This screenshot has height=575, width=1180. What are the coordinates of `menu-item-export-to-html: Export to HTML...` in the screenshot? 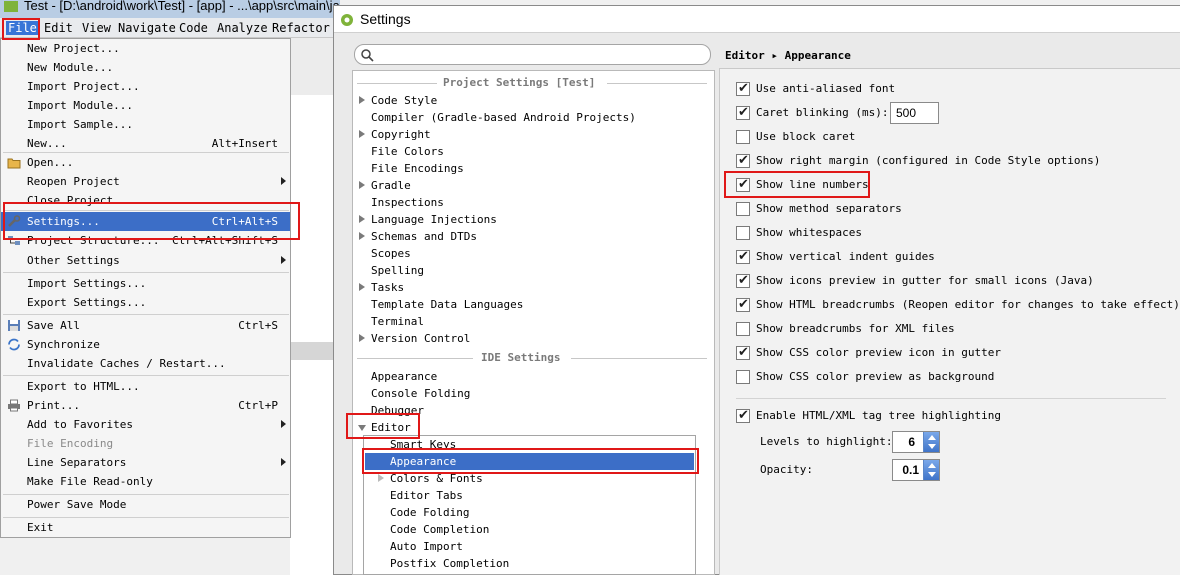 It's located at (145, 386).